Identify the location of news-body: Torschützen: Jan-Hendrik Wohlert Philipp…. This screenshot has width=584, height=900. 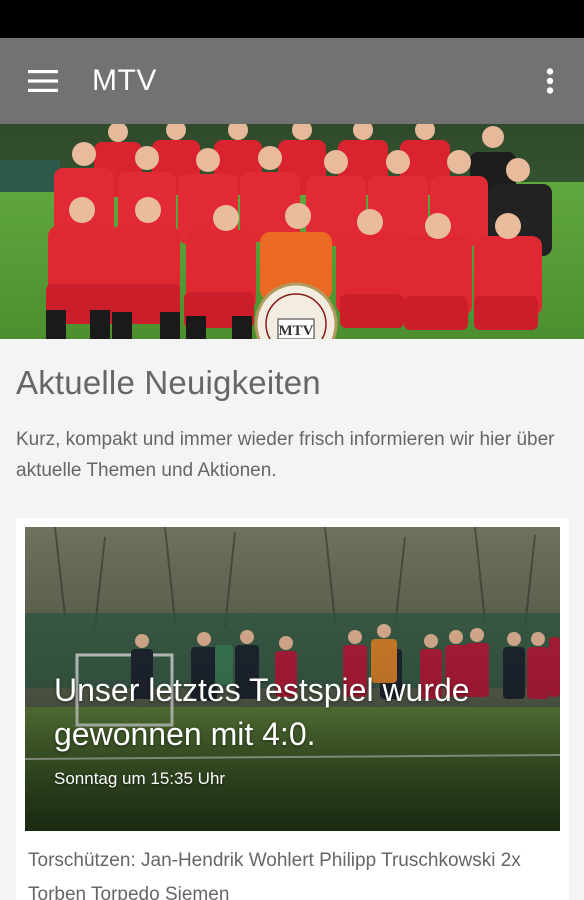
(274, 875).